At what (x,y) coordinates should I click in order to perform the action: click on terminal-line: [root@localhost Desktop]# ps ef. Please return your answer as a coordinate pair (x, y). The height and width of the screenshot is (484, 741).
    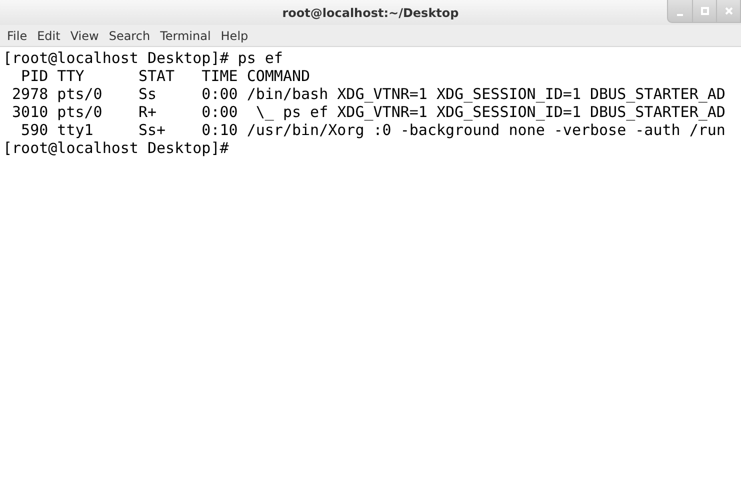
    Looking at the image, I should click on (143, 58).